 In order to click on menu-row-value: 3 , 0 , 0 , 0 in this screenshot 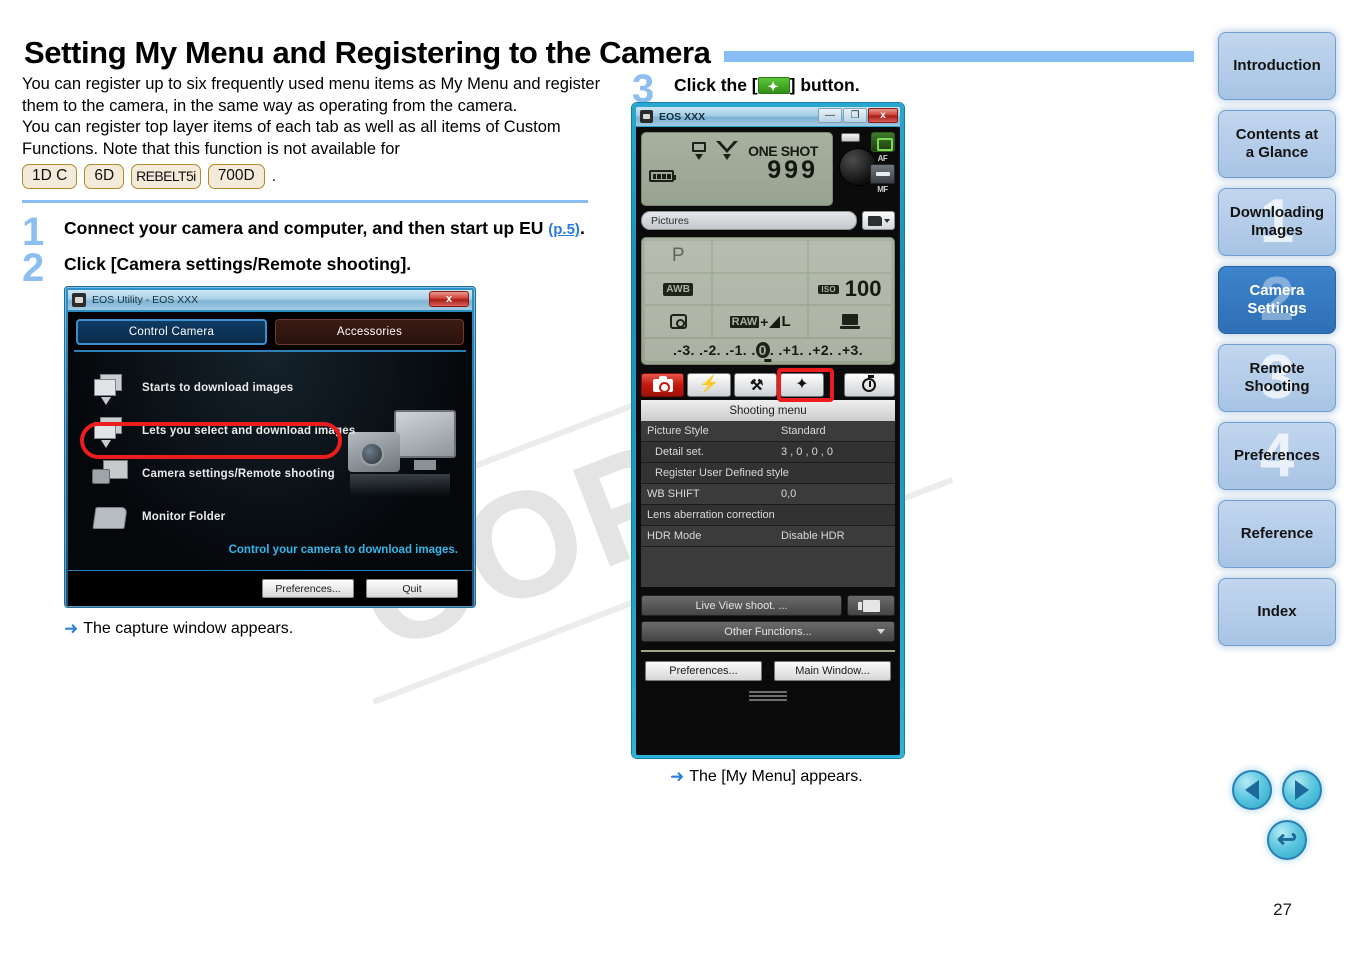, I will do `click(807, 452)`.